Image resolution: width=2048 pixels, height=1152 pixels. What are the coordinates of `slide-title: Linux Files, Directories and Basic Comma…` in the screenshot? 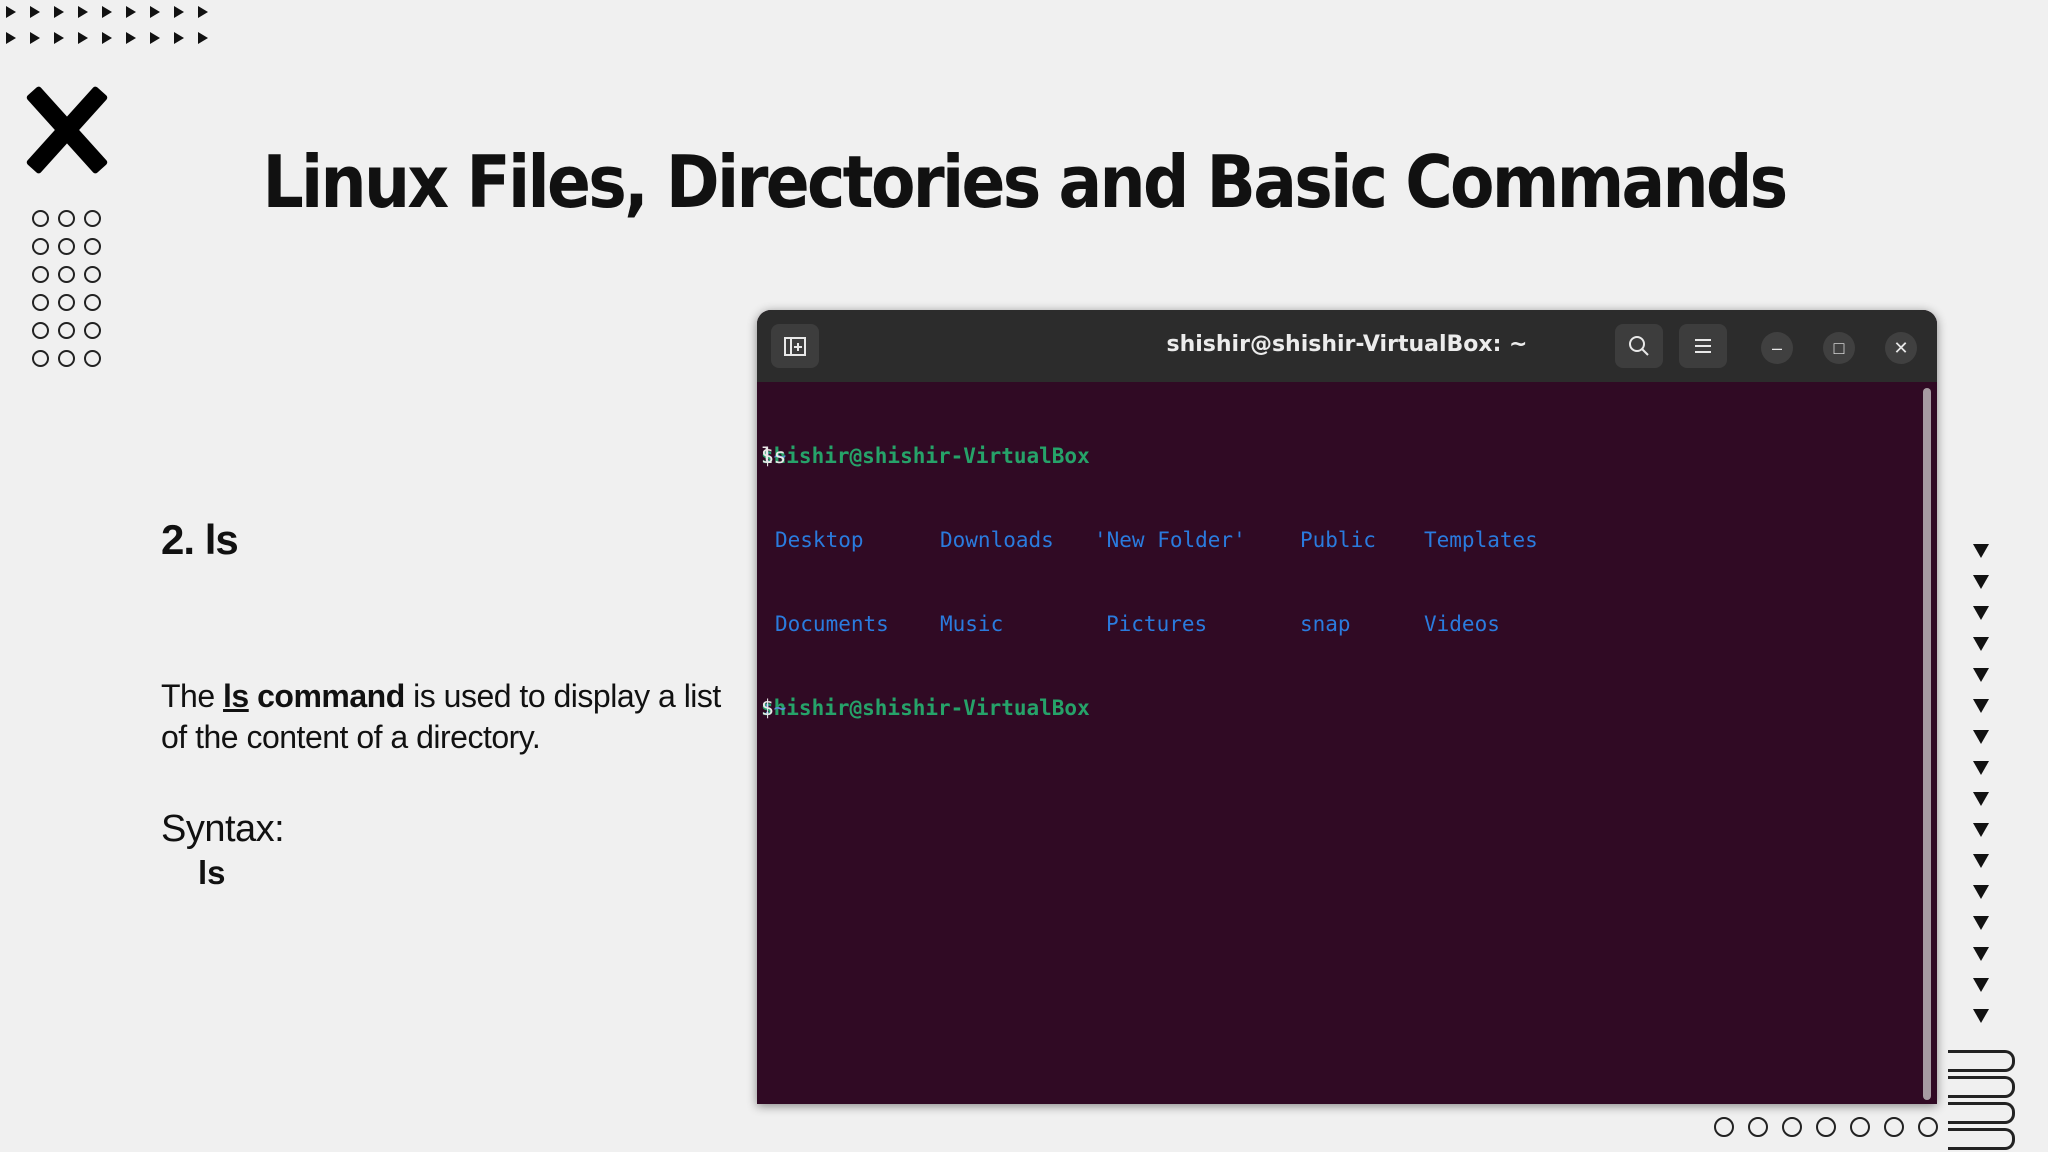 It's located at (1025, 182).